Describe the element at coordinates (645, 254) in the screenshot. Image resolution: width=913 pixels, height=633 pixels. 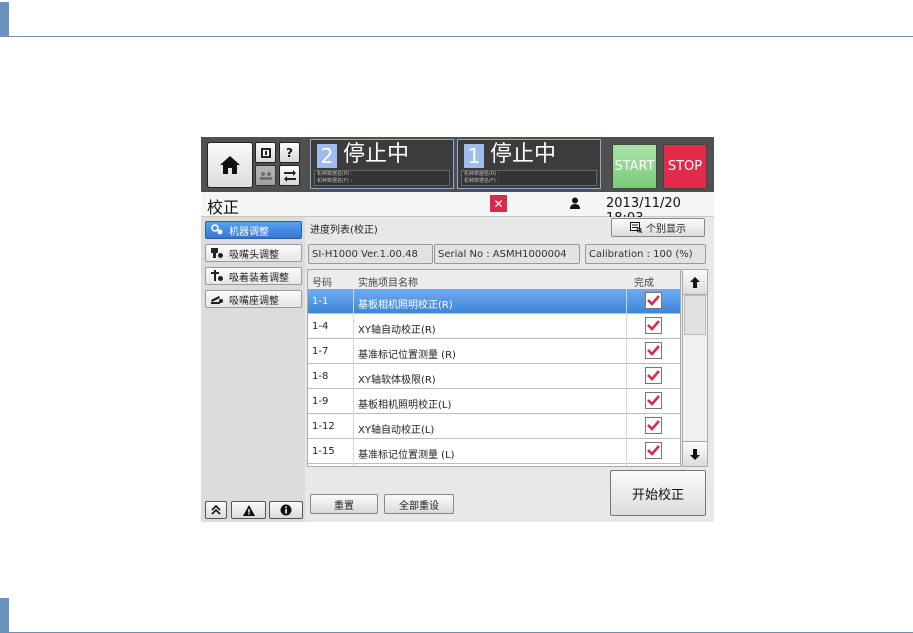
I see `calibration-field: Calibration : 100 (%)` at that location.